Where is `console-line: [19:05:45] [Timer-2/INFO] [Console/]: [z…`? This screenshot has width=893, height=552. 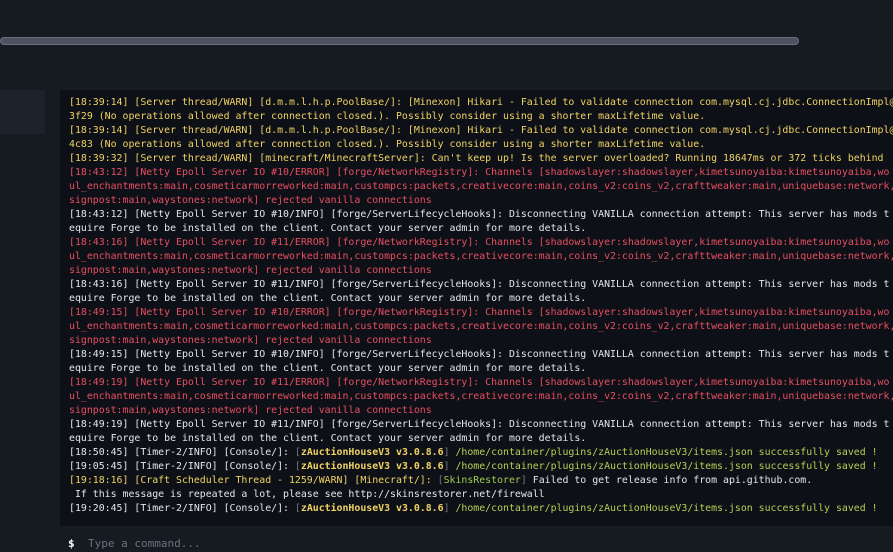
console-line: [19:05:45] [Timer-2/INFO] [Console/]: [z… is located at coordinates (481, 467).